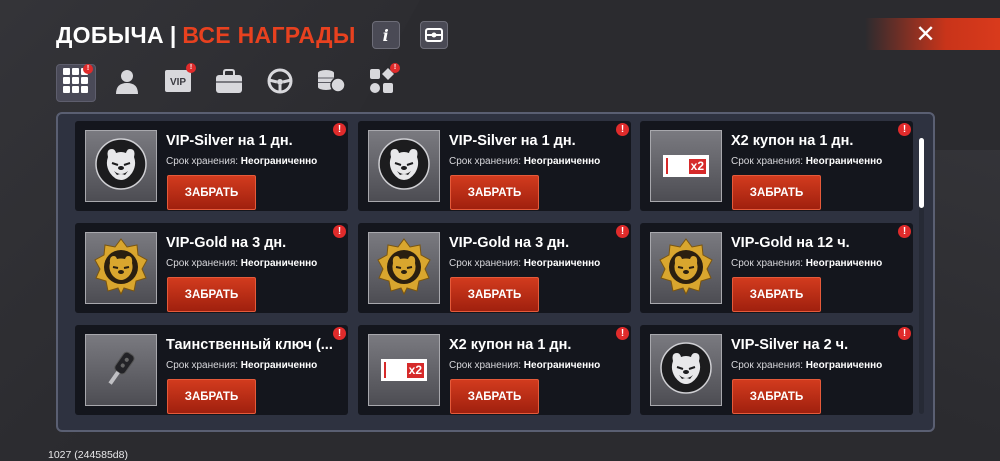  I want to click on lootbox-button, so click(433, 35).